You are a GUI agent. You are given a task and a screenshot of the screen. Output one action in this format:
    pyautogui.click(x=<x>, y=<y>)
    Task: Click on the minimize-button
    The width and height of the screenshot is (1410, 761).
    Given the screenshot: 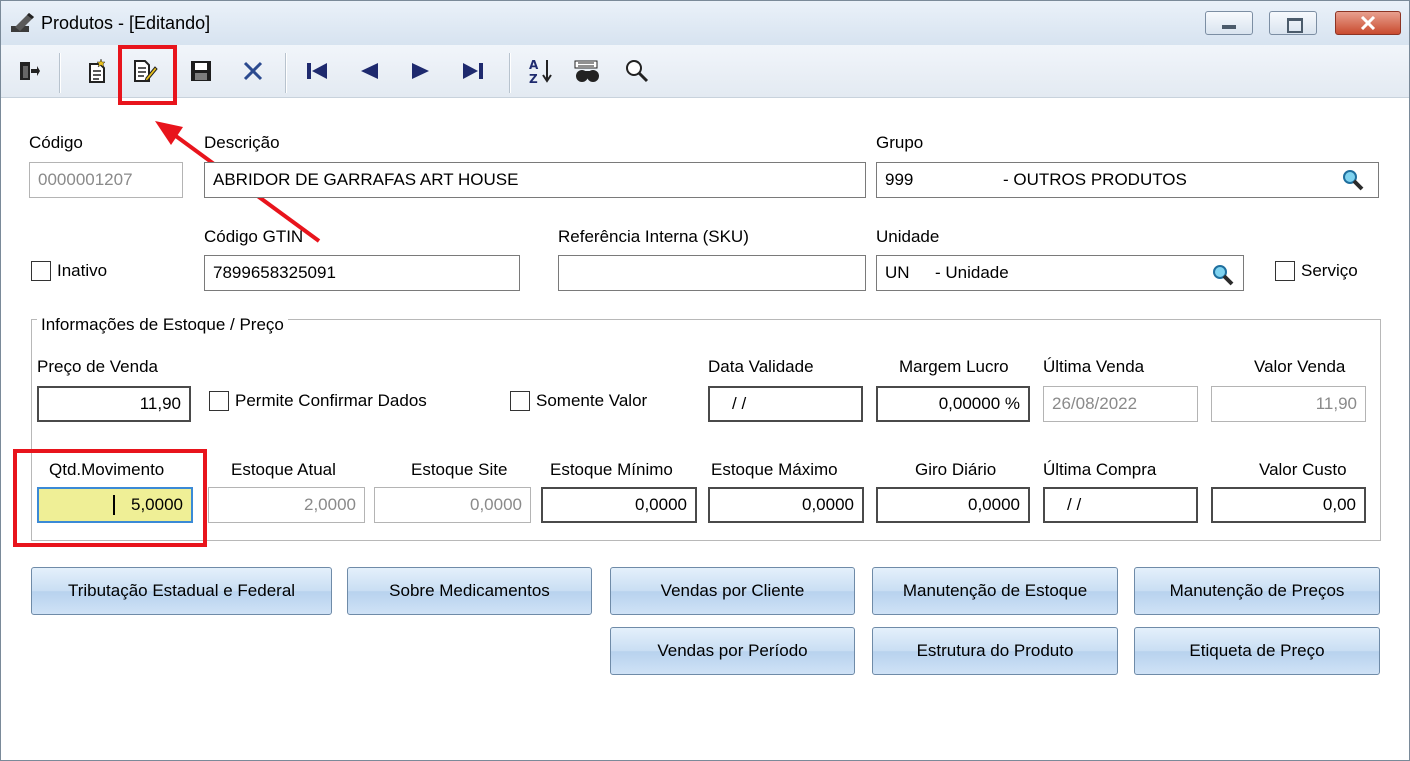 What is the action you would take?
    pyautogui.click(x=1229, y=23)
    